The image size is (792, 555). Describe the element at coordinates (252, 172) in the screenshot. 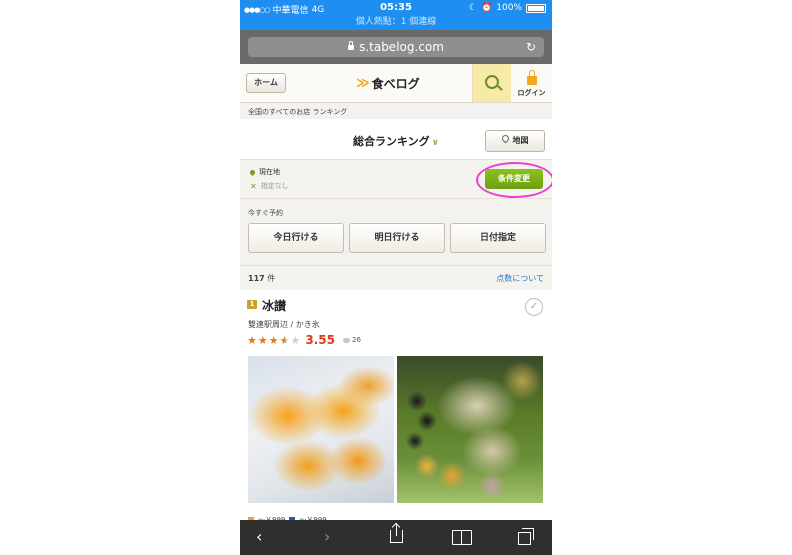

I see `location-pin-icon` at that location.